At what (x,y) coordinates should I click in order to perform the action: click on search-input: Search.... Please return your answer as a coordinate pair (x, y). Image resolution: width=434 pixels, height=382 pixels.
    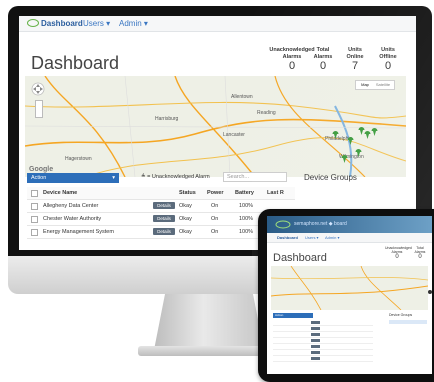
    Looking at the image, I should click on (255, 177).